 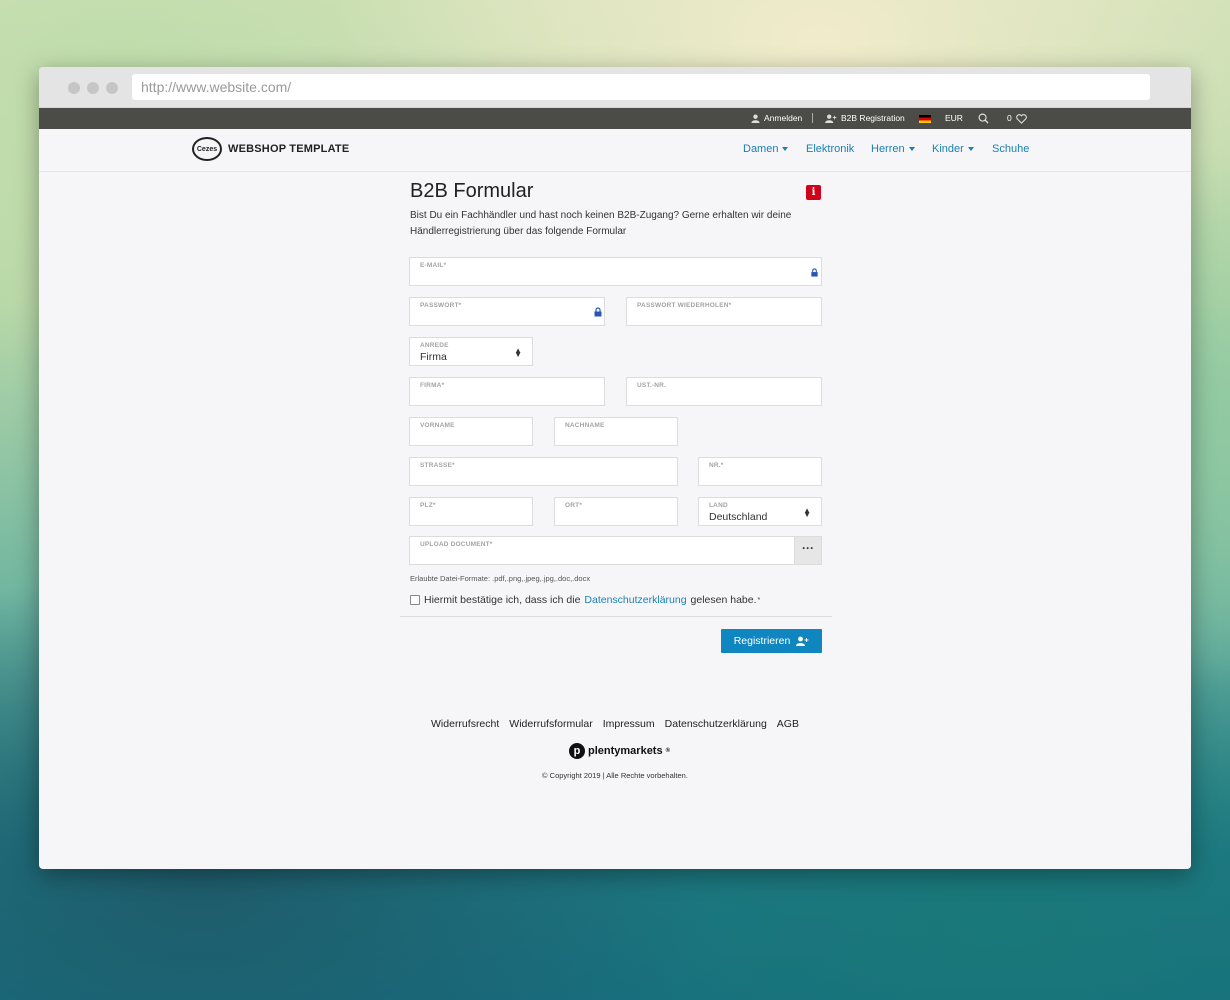 I want to click on password-repeat-field: PASSWORT WIEDERHOLEN*, so click(x=724, y=311).